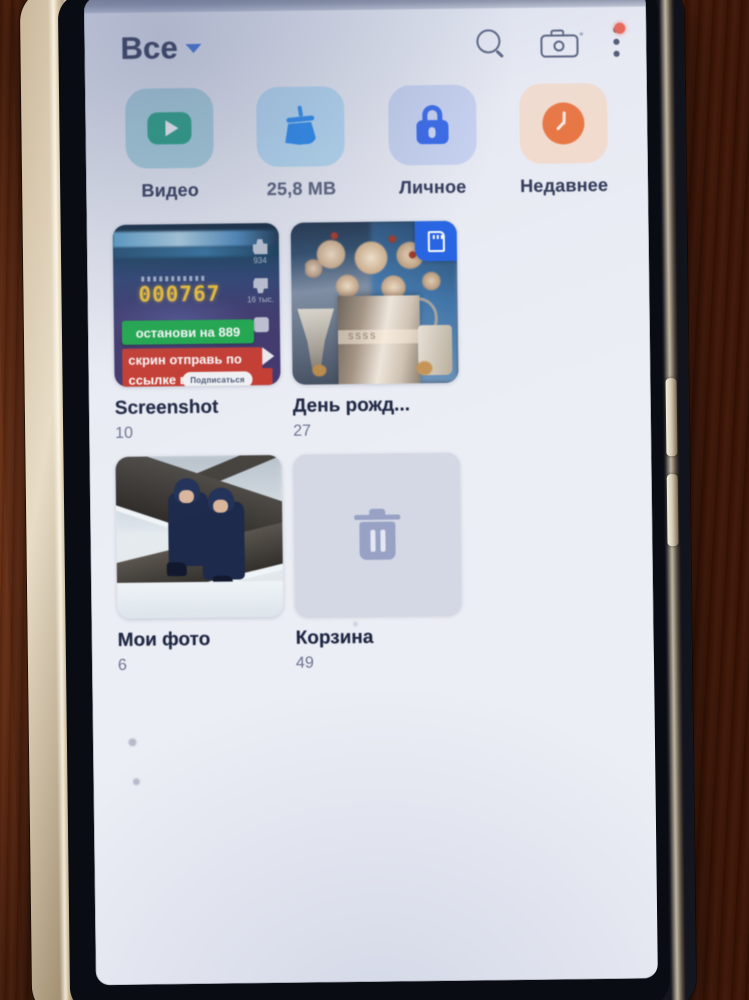  Describe the element at coordinates (124, 433) in the screenshot. I see `album-count: 10` at that location.